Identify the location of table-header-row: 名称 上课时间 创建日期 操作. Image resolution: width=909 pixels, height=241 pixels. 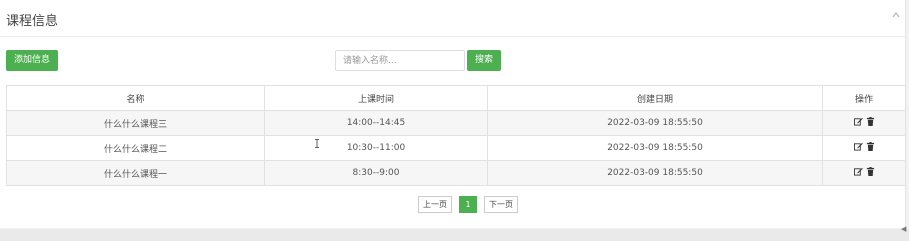
(456, 98).